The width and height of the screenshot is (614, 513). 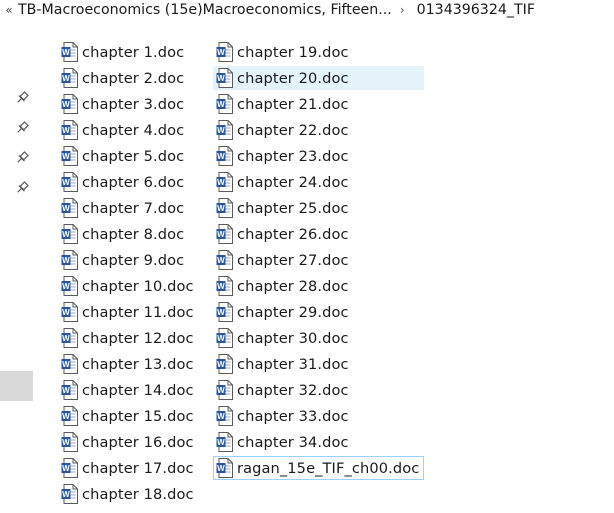 What do you see at coordinates (121, 104) in the screenshot?
I see `file-item: Wchapter 3.doc` at bounding box center [121, 104].